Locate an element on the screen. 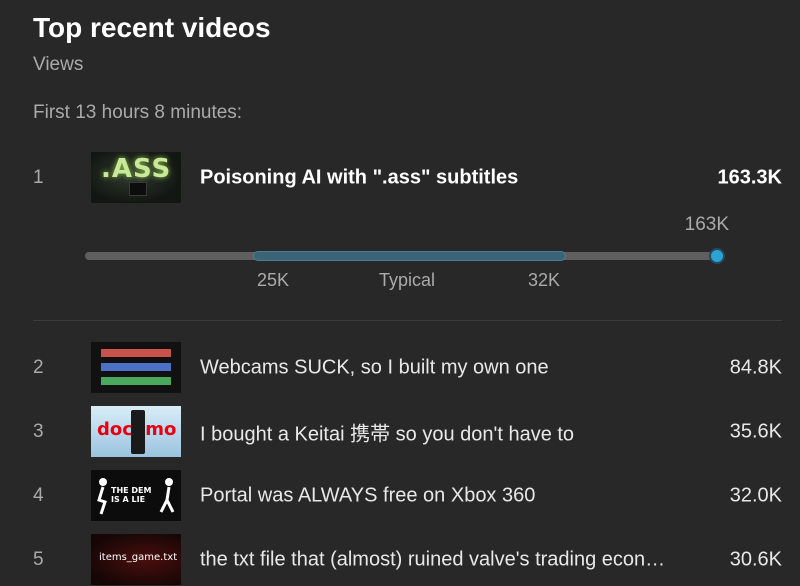 The width and height of the screenshot is (800, 586). video-thumbnail: docomo is located at coordinates (136, 431).